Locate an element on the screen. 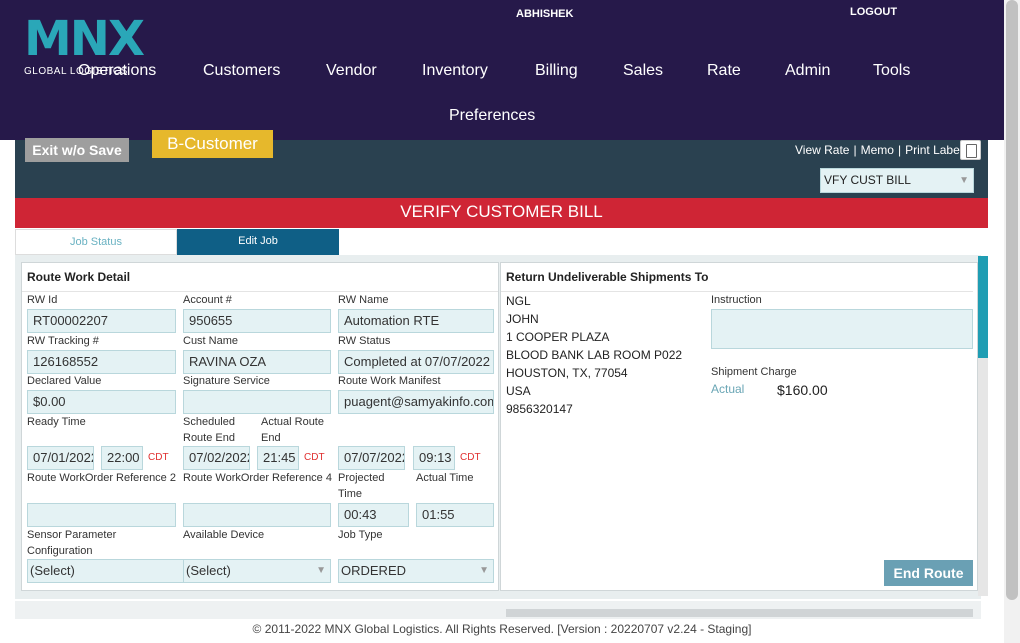 The width and height of the screenshot is (1020, 643). b-customer-button: B-Customer is located at coordinates (212, 144).